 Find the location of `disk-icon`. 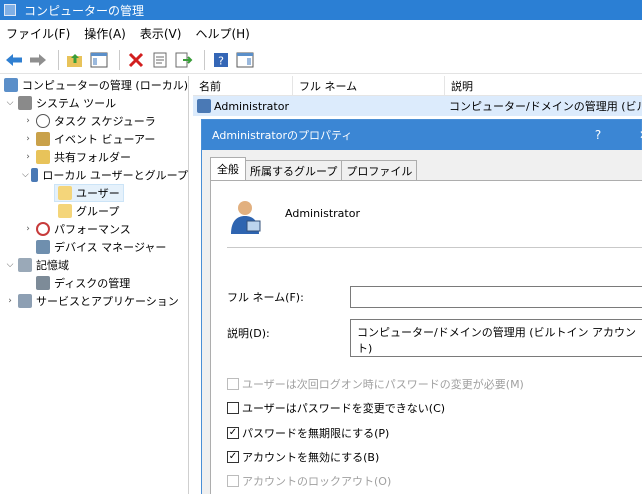

disk-icon is located at coordinates (43, 283).